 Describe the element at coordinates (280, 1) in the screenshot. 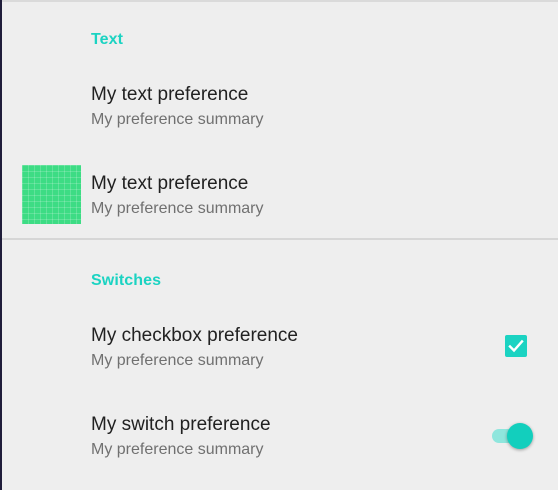

I see `top-divider` at that location.